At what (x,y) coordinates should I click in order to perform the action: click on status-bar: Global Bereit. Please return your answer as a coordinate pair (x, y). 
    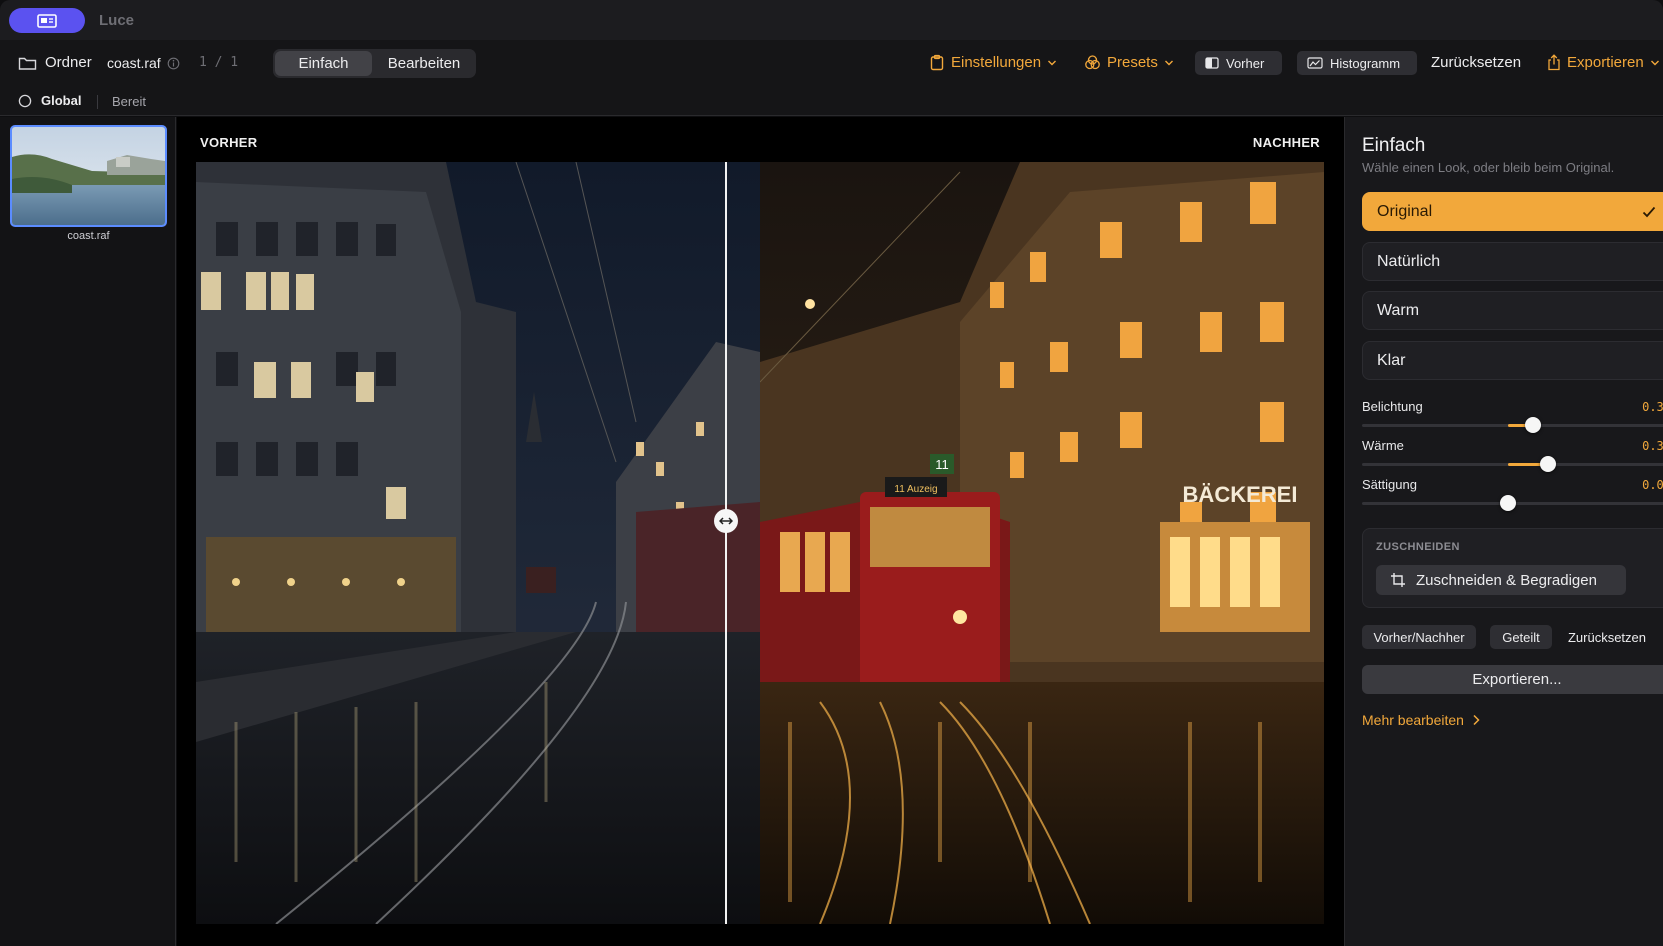
    Looking at the image, I should click on (831, 101).